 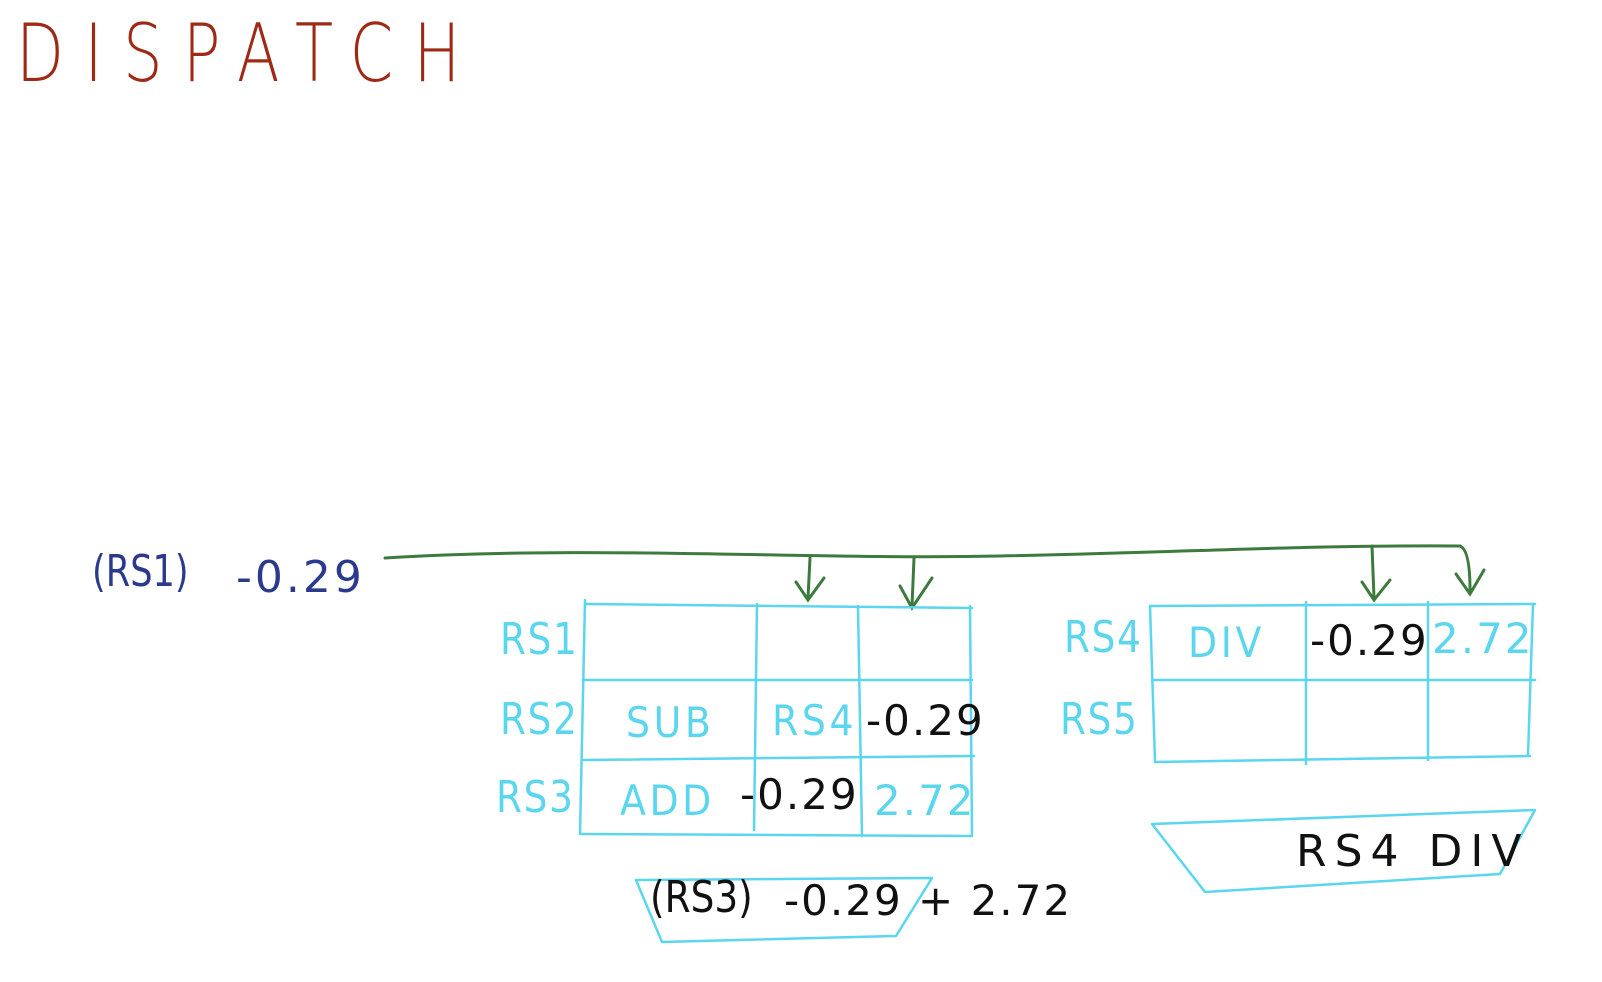 What do you see at coordinates (1413, 851) in the screenshot?
I see `div-unit-label: RS4 DIV` at bounding box center [1413, 851].